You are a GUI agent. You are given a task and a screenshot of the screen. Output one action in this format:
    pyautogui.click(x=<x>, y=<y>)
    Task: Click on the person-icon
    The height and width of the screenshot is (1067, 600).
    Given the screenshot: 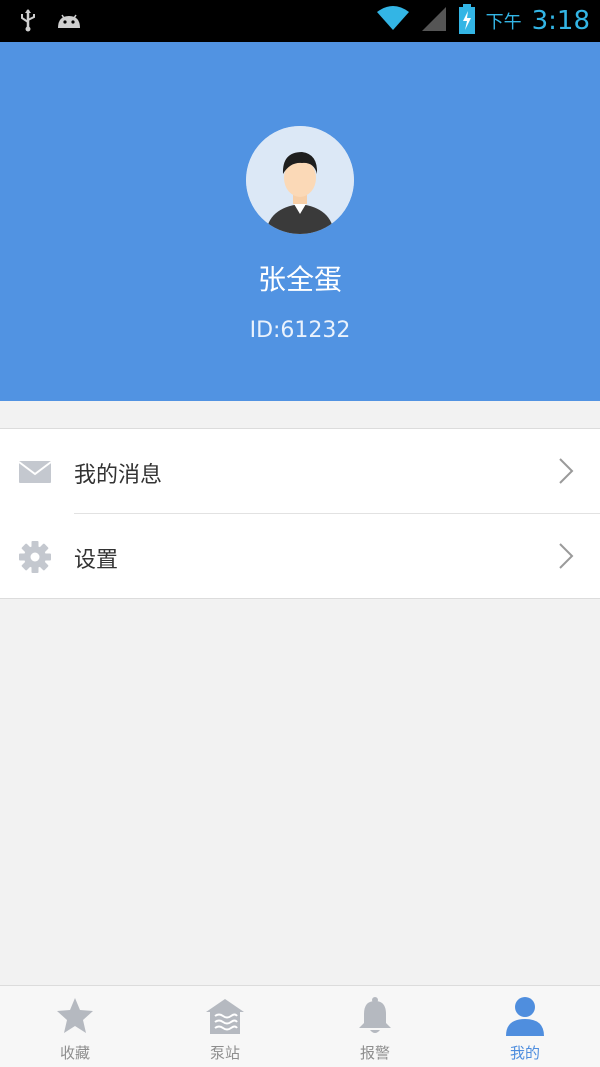 What is the action you would take?
    pyautogui.click(x=525, y=1016)
    